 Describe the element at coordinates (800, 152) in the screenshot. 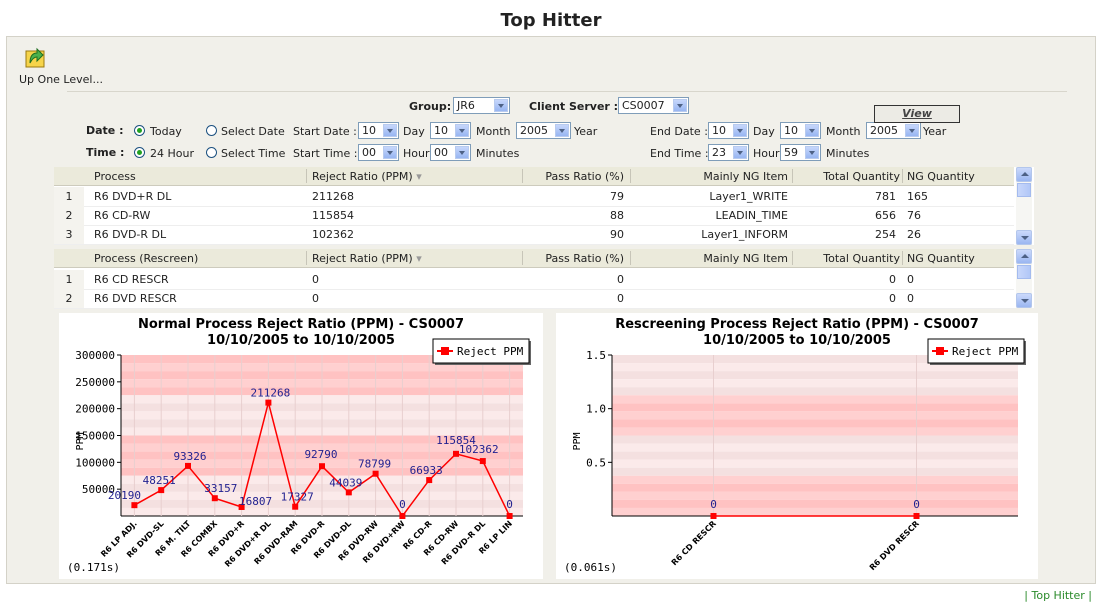

I see `end-minutes-select: 59` at that location.